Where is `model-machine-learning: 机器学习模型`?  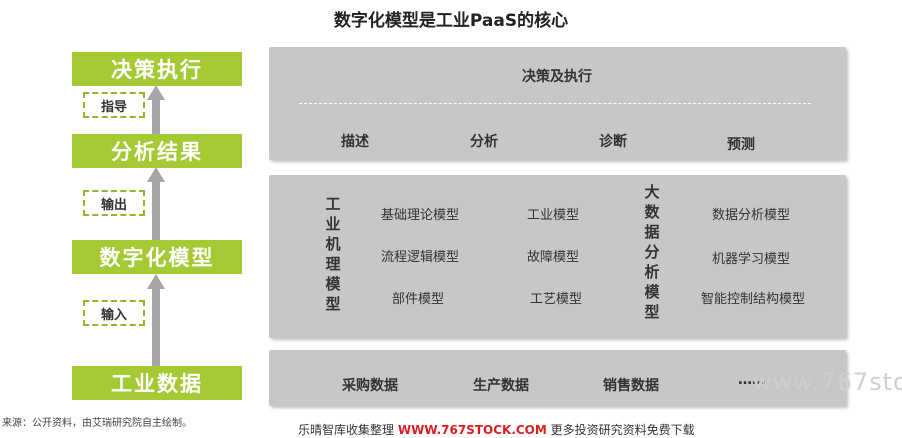
model-machine-learning: 机器学习模型 is located at coordinates (751, 259).